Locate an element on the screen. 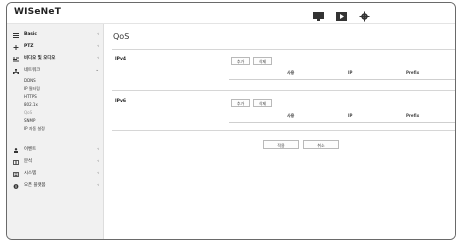  sidebar-item-analysis: 분석 ‹ is located at coordinates (57, 162).